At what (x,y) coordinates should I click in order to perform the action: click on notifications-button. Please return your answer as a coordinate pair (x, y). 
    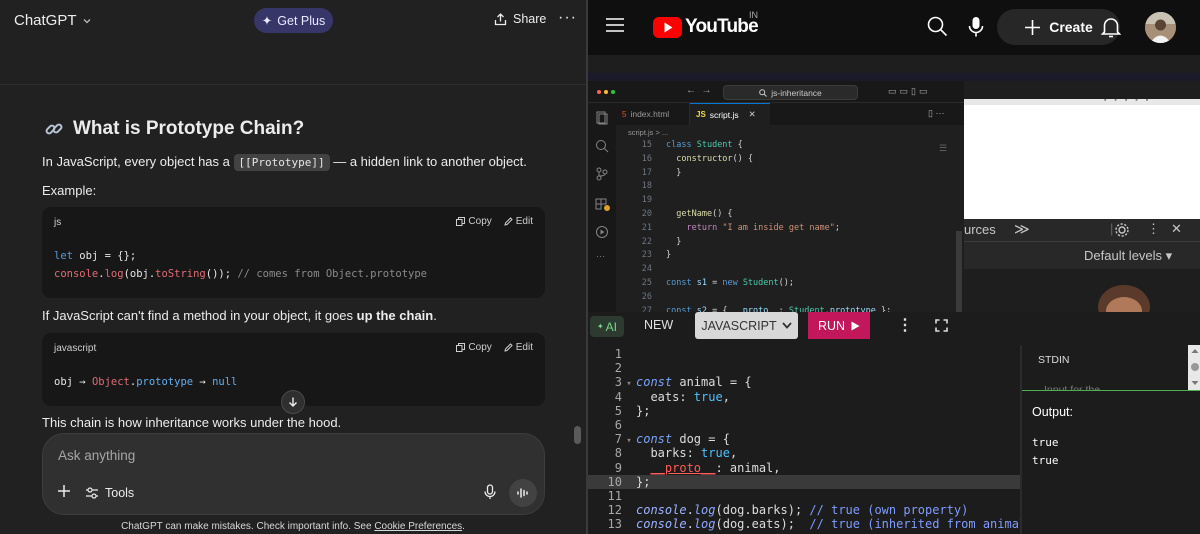
    Looking at the image, I should click on (1111, 27).